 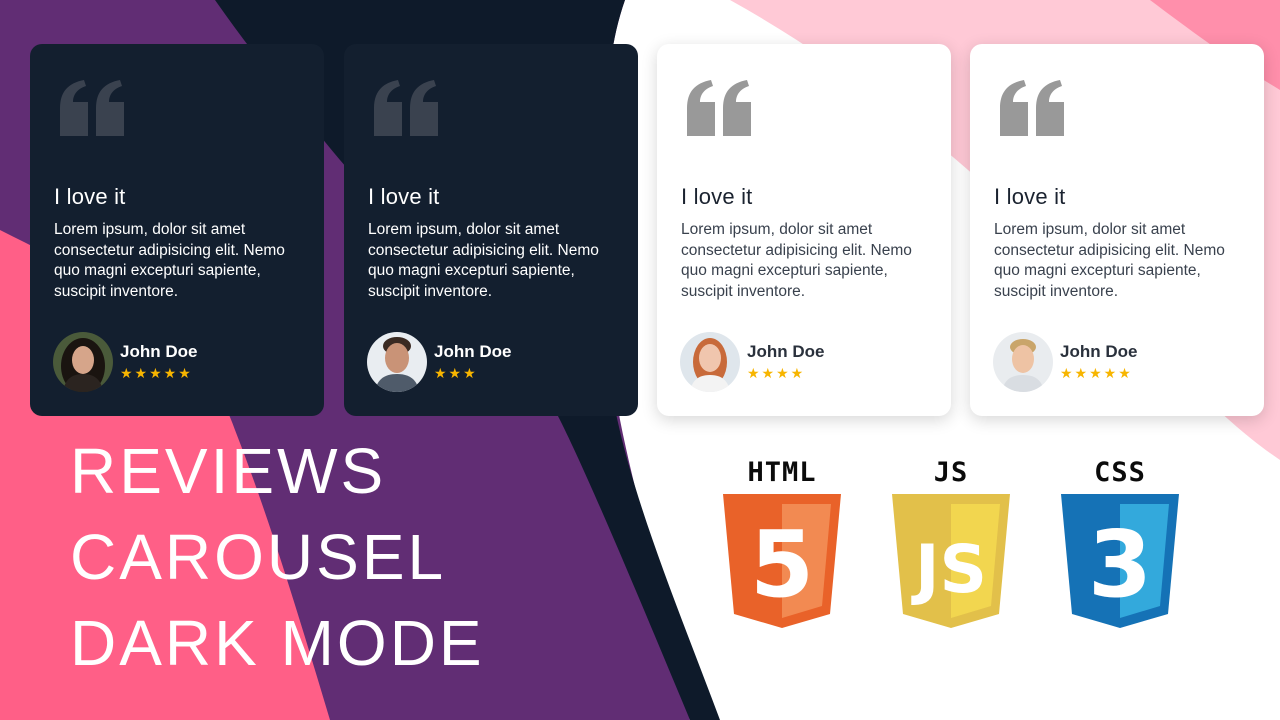 I want to click on headline-line-3: DARK MODE, so click(x=277, y=643).